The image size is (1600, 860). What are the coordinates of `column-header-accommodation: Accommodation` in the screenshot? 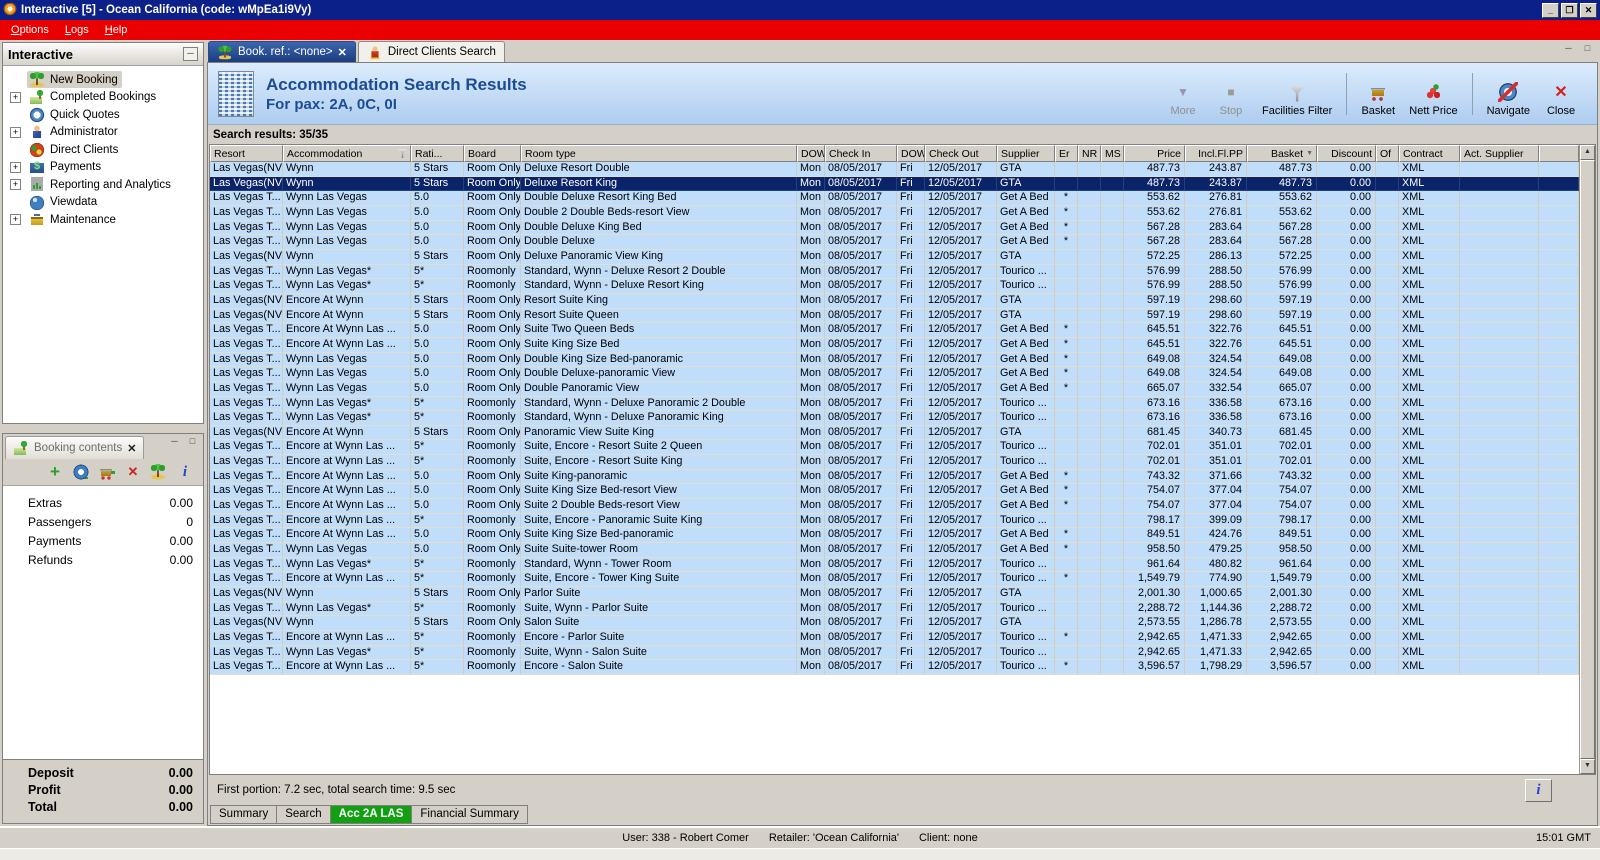 It's located at (347, 153).